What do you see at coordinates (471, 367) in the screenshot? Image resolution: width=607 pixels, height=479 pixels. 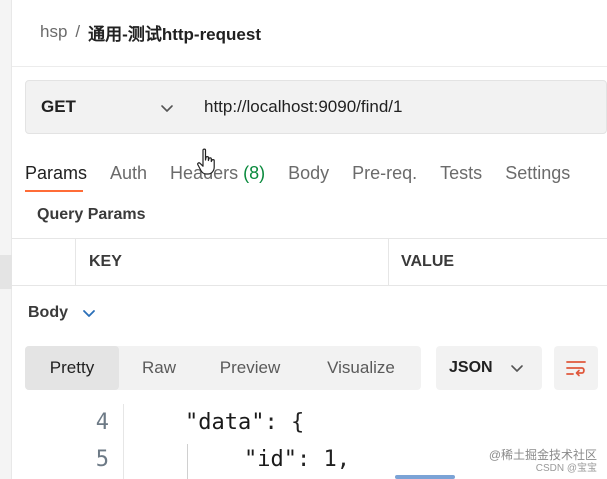 I see `format-label: JSON` at bounding box center [471, 367].